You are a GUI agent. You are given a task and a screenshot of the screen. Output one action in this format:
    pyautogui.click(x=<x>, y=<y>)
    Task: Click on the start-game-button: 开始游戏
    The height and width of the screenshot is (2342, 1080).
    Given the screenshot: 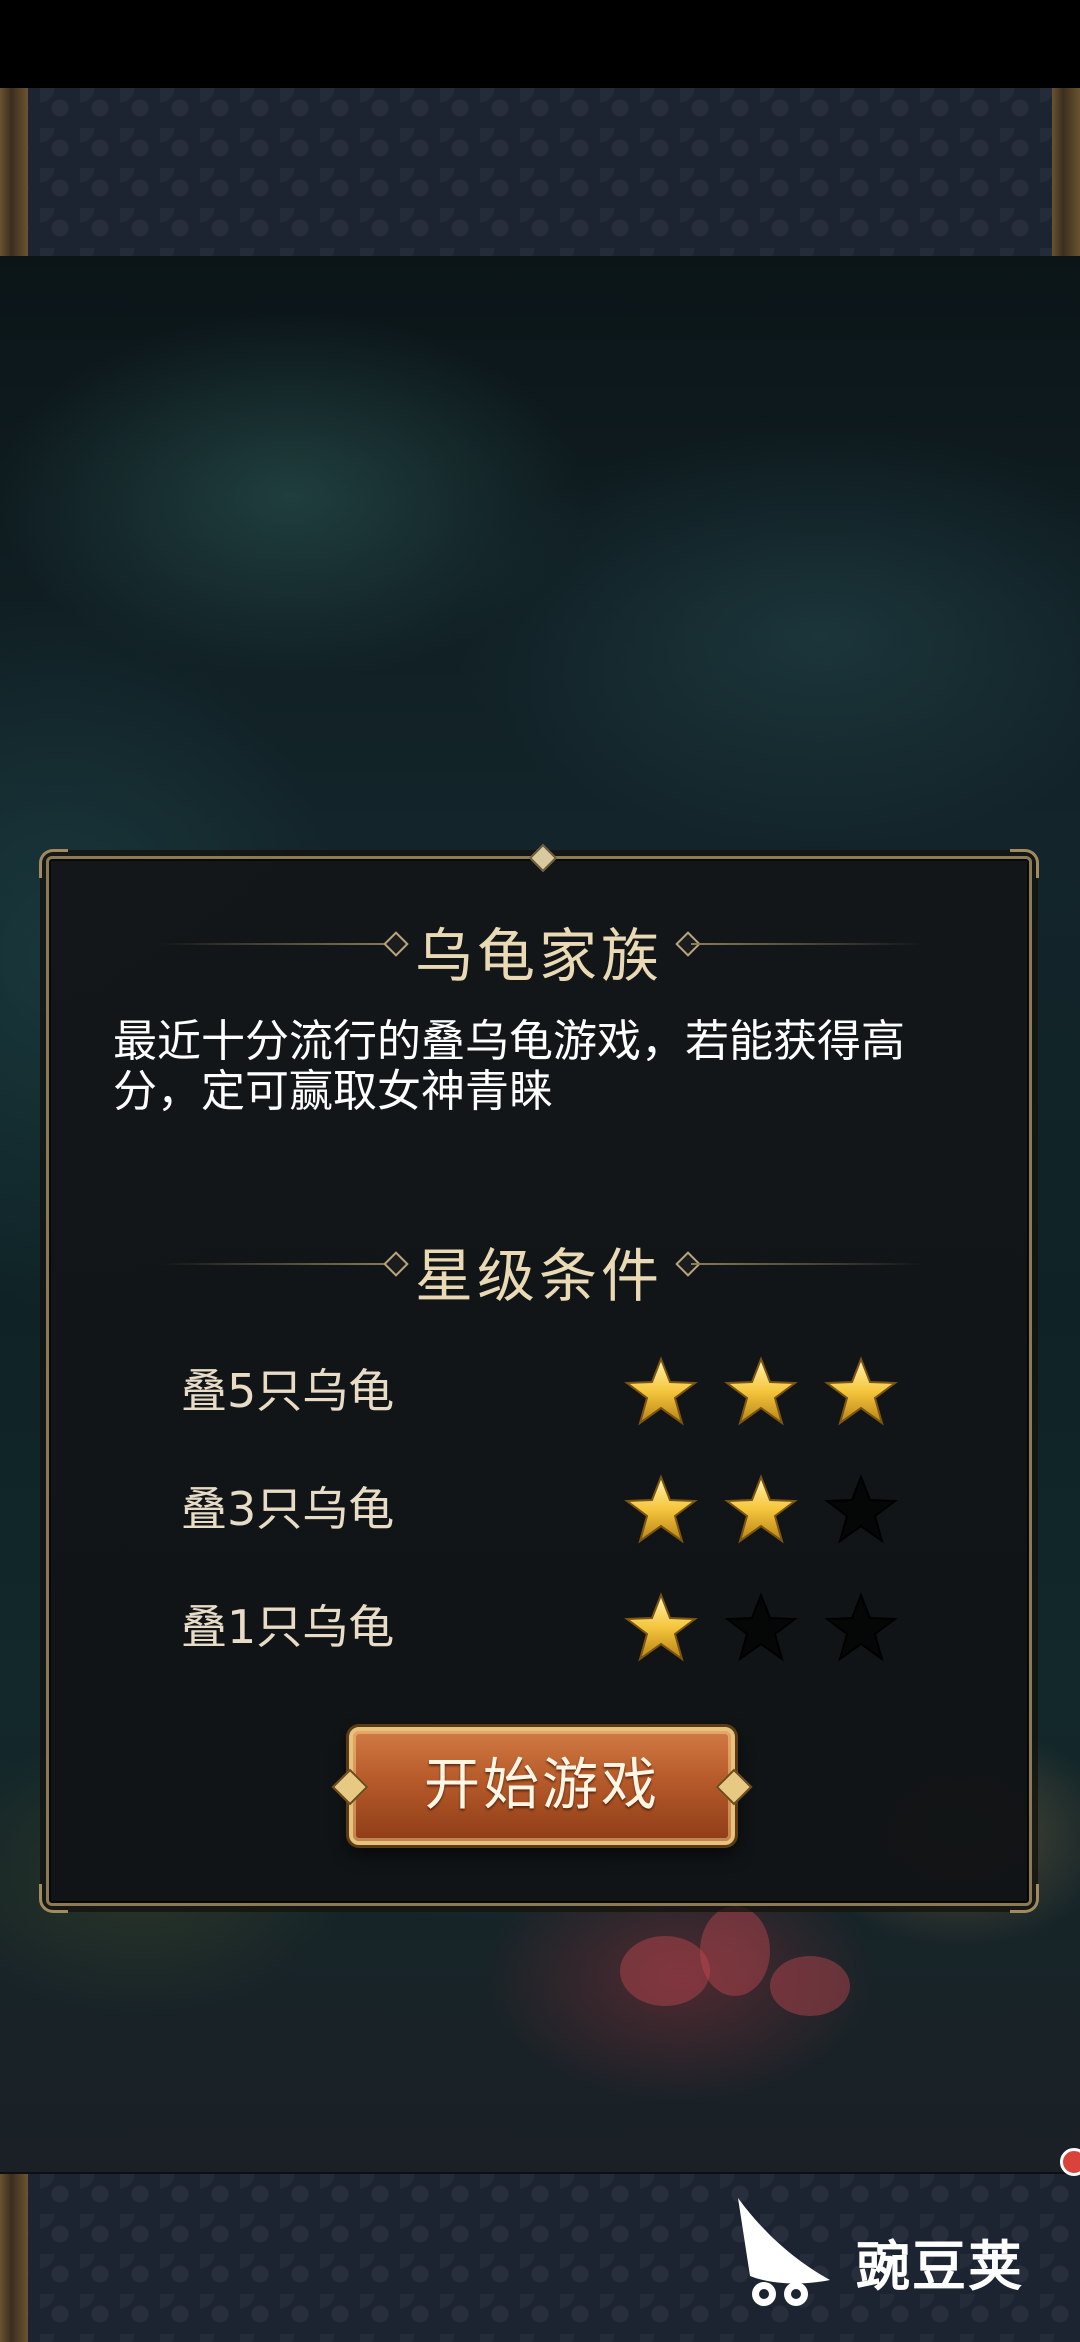 What is the action you would take?
    pyautogui.click(x=542, y=1786)
    